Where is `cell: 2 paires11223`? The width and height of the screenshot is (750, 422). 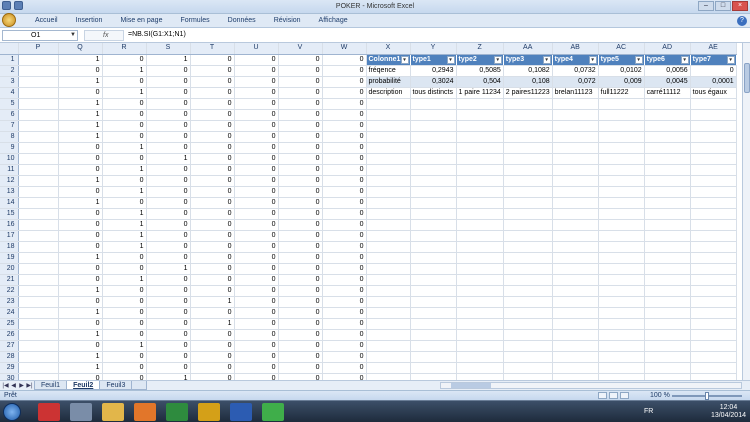 cell: 2 paires11223 is located at coordinates (528, 93).